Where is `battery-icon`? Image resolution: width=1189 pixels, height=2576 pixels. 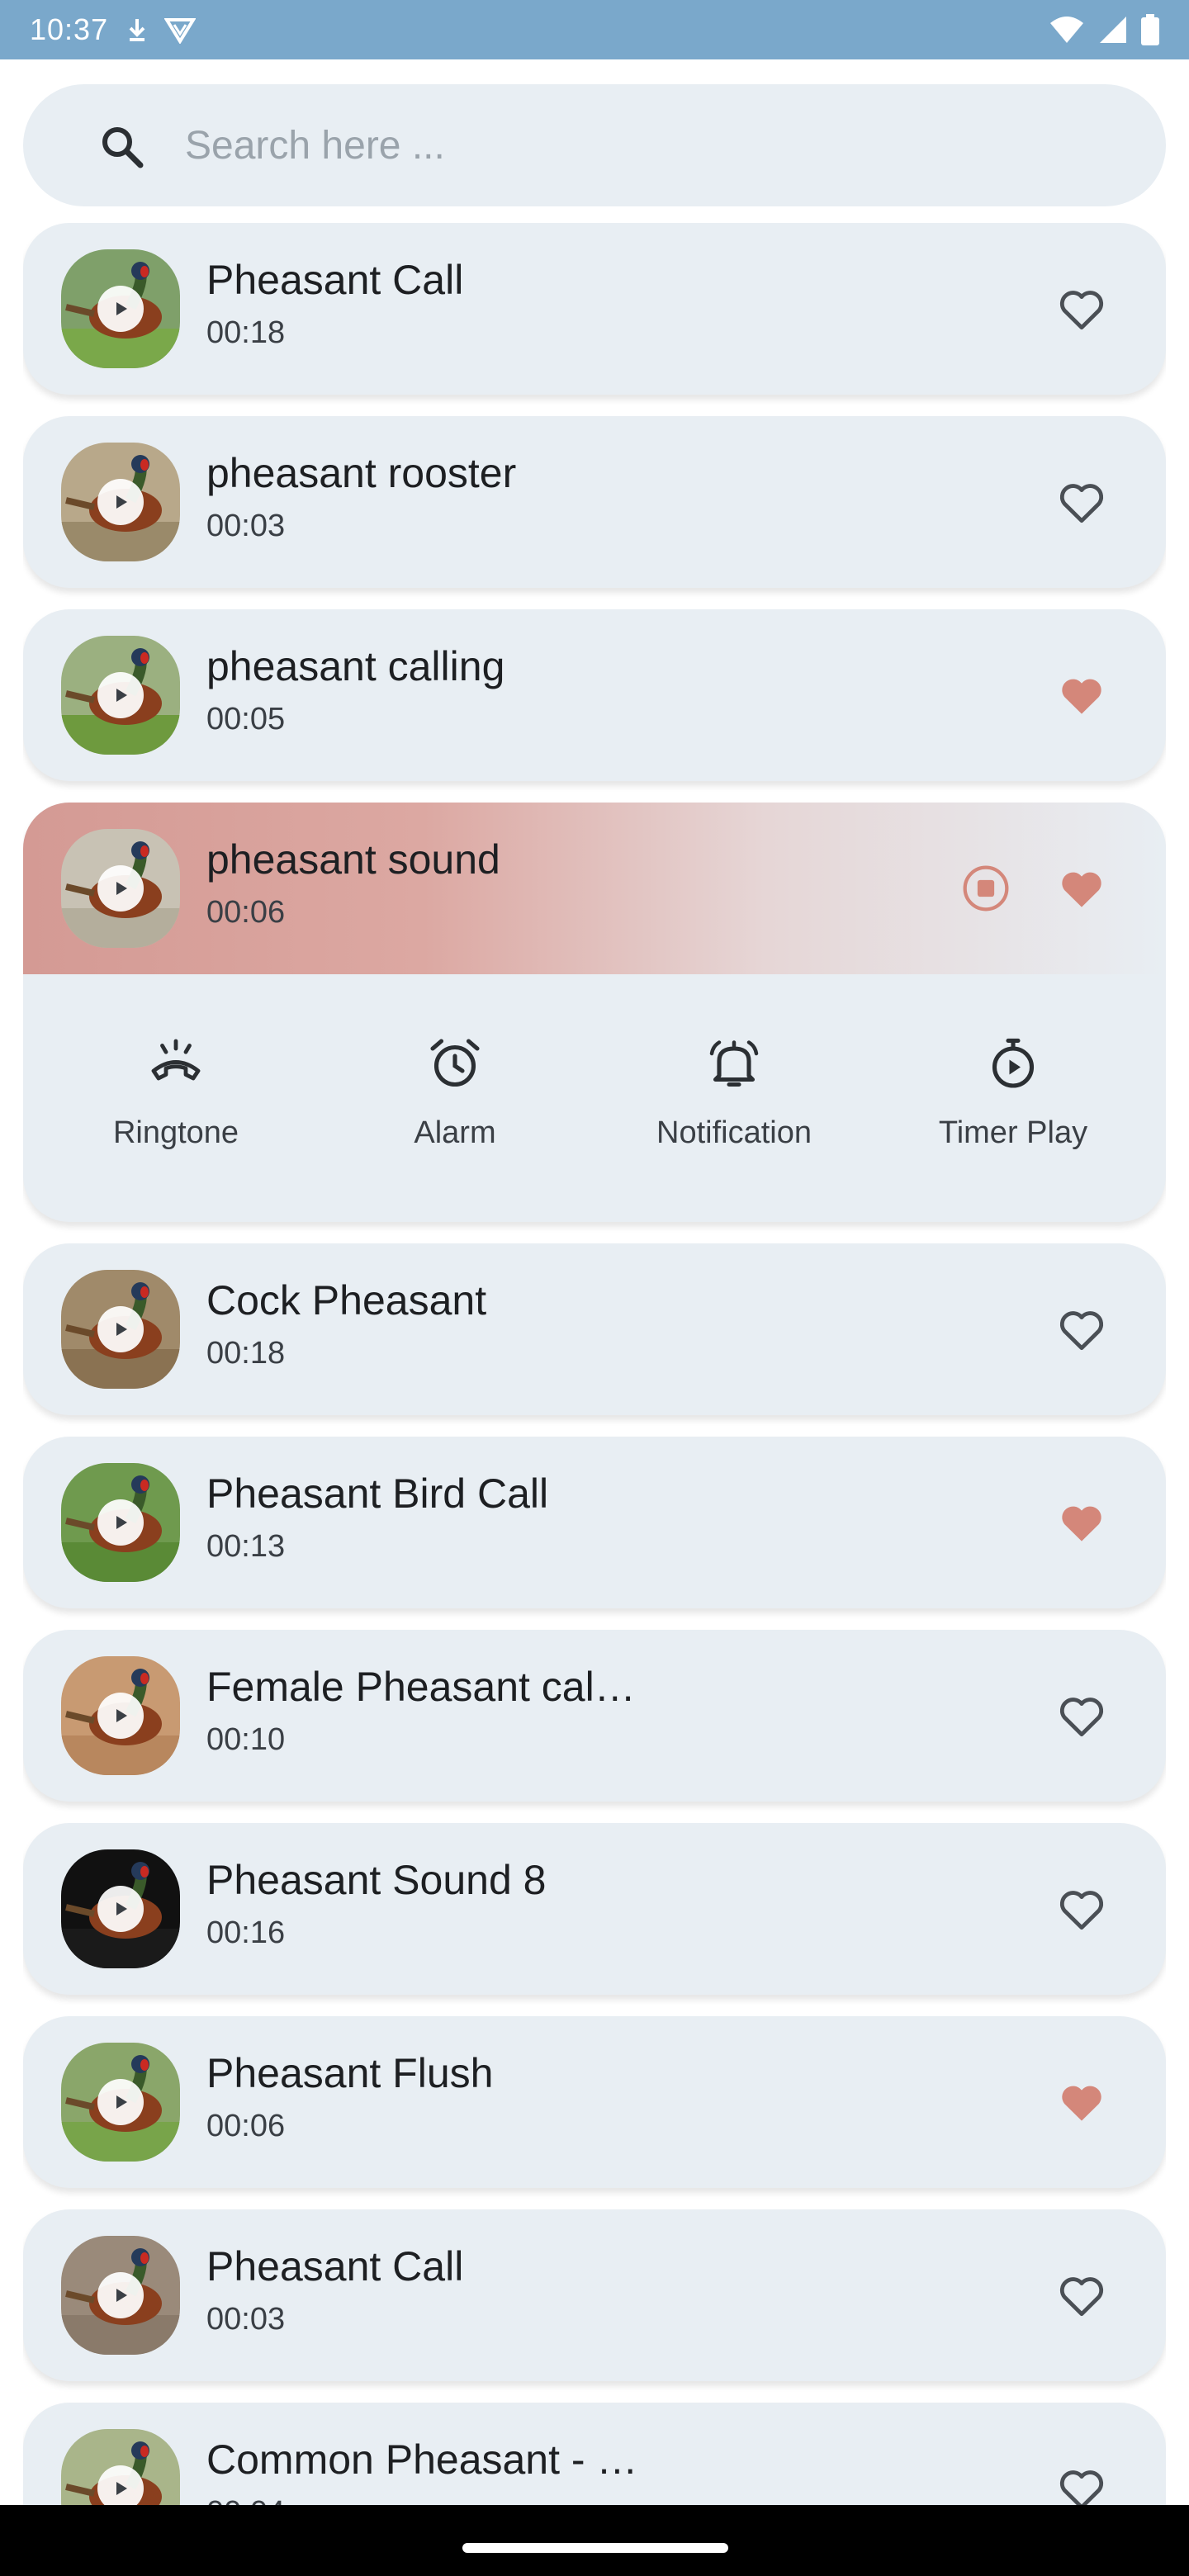 battery-icon is located at coordinates (1150, 29).